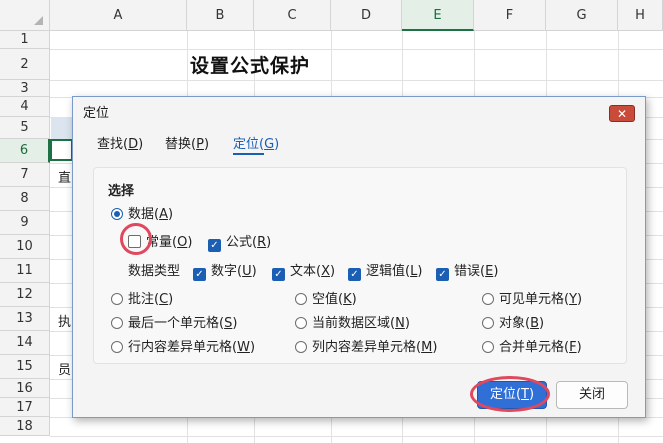 Image resolution: width=663 pixels, height=443 pixels. Describe the element at coordinates (25, 151) in the screenshot. I see `row-header-6: 6` at that location.